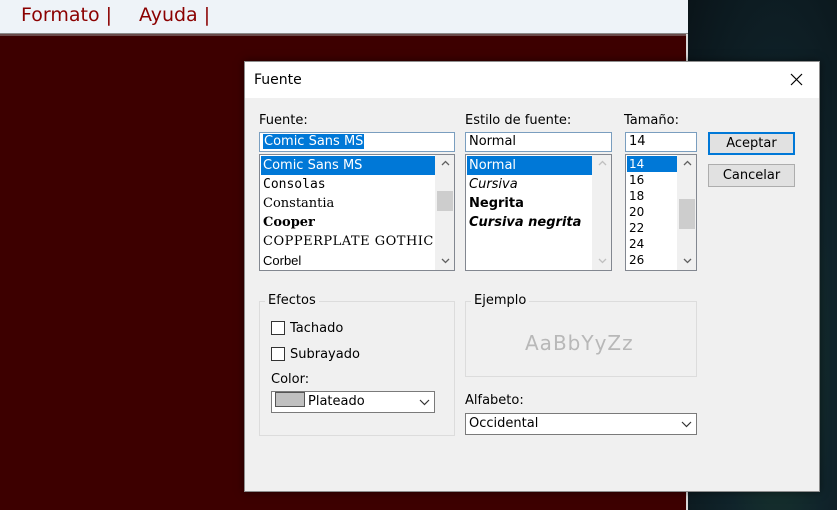  I want to click on menu-ayuda: Ayuda |, so click(174, 15).